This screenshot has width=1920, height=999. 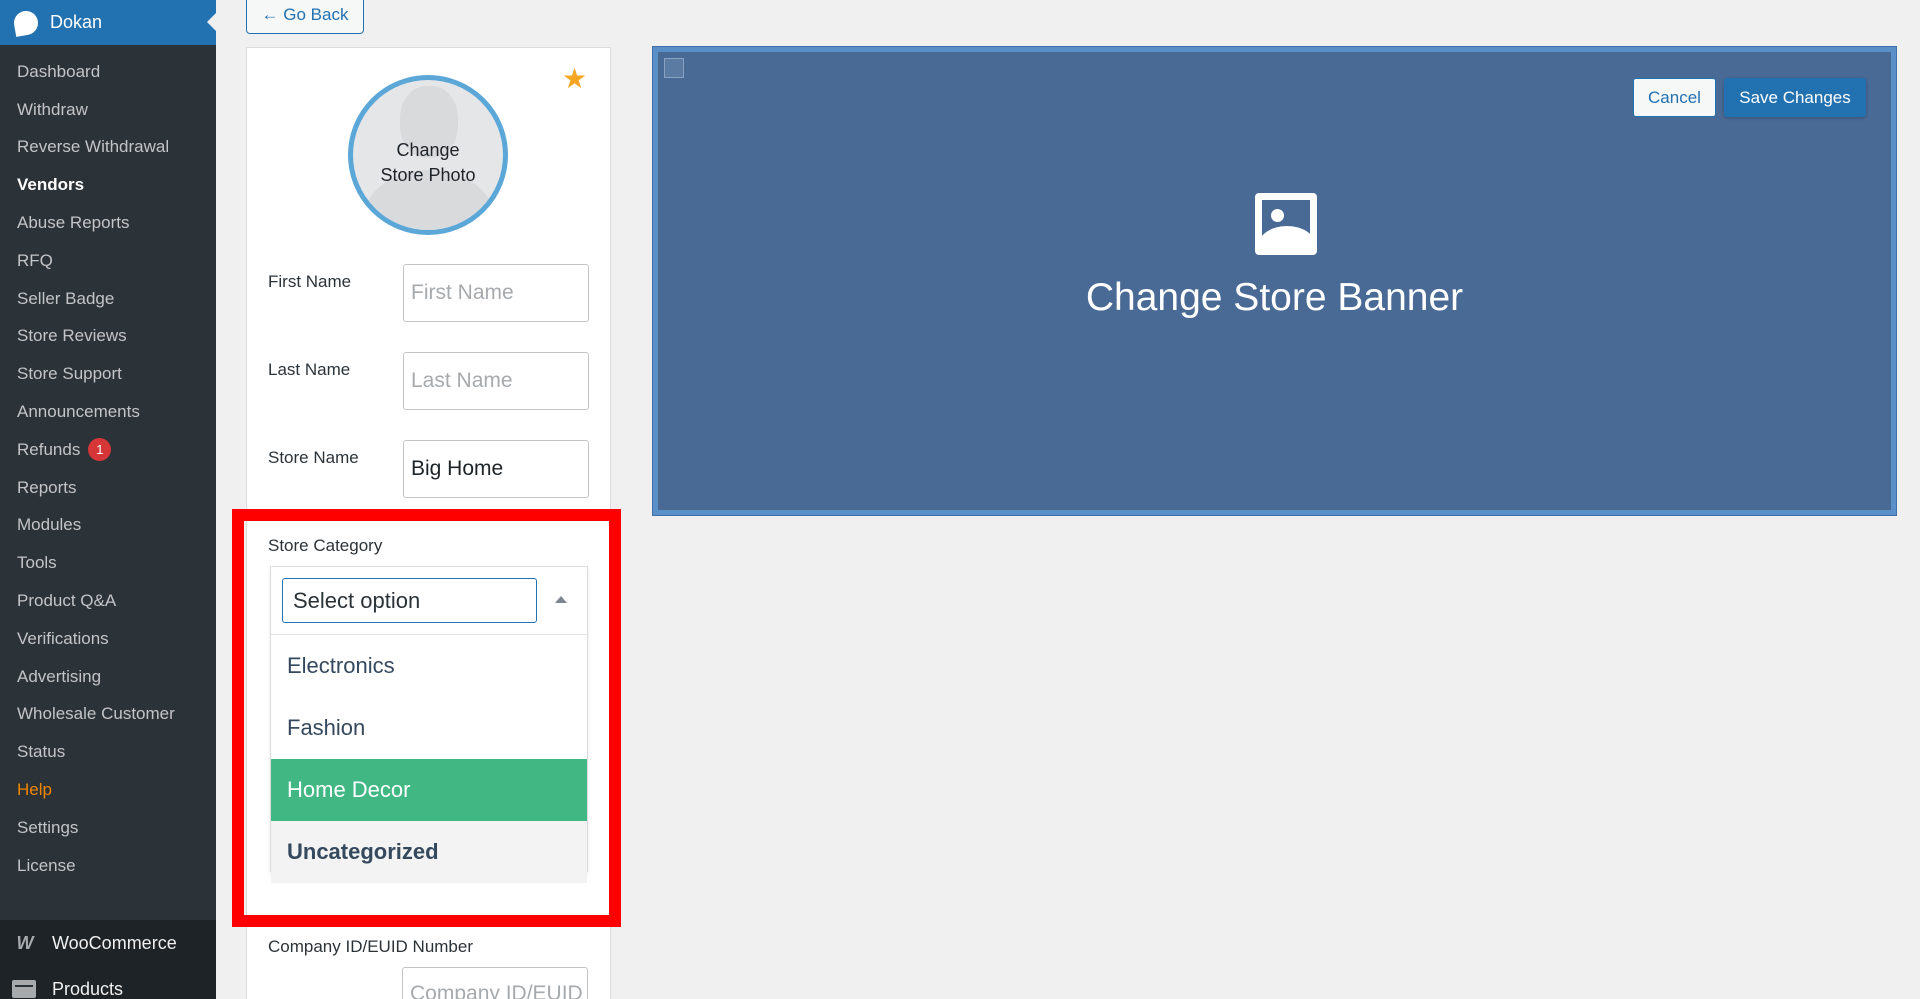 What do you see at coordinates (428, 162) in the screenshot?
I see `change-photo-label: Change Store Photo` at bounding box center [428, 162].